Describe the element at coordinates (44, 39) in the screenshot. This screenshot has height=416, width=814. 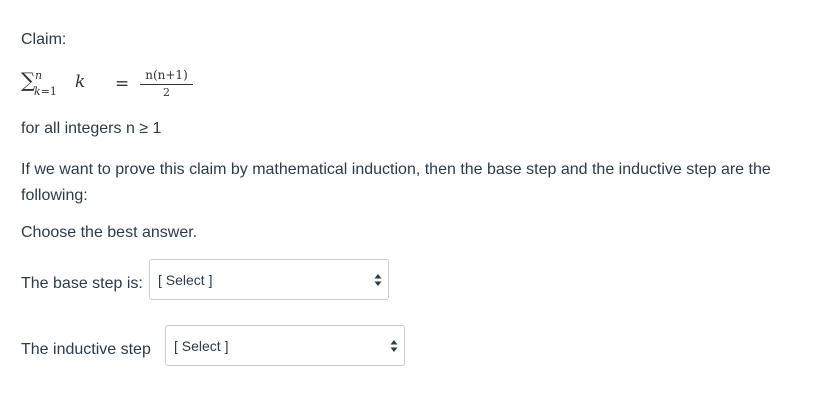
I see `claim-label: Claim:` at that location.